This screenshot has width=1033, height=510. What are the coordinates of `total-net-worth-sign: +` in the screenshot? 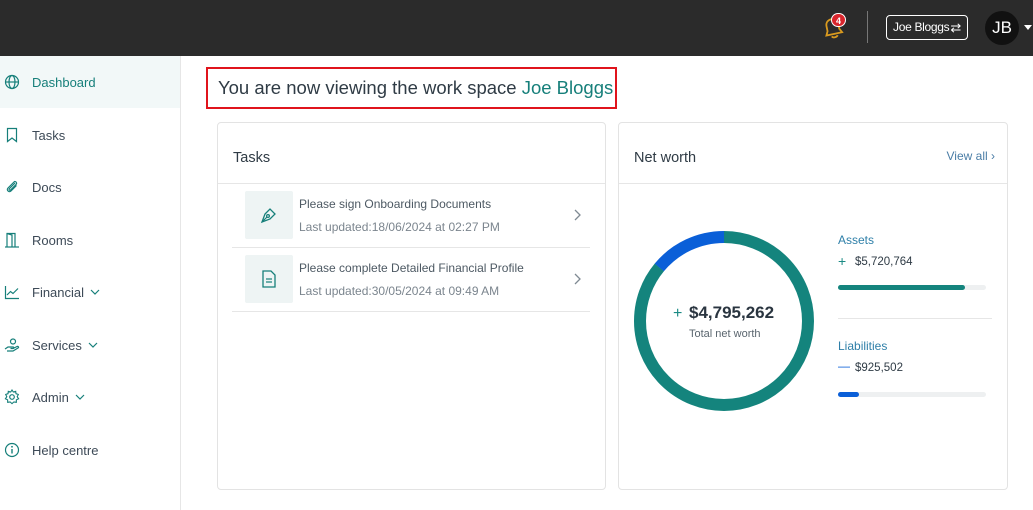 It's located at (678, 313).